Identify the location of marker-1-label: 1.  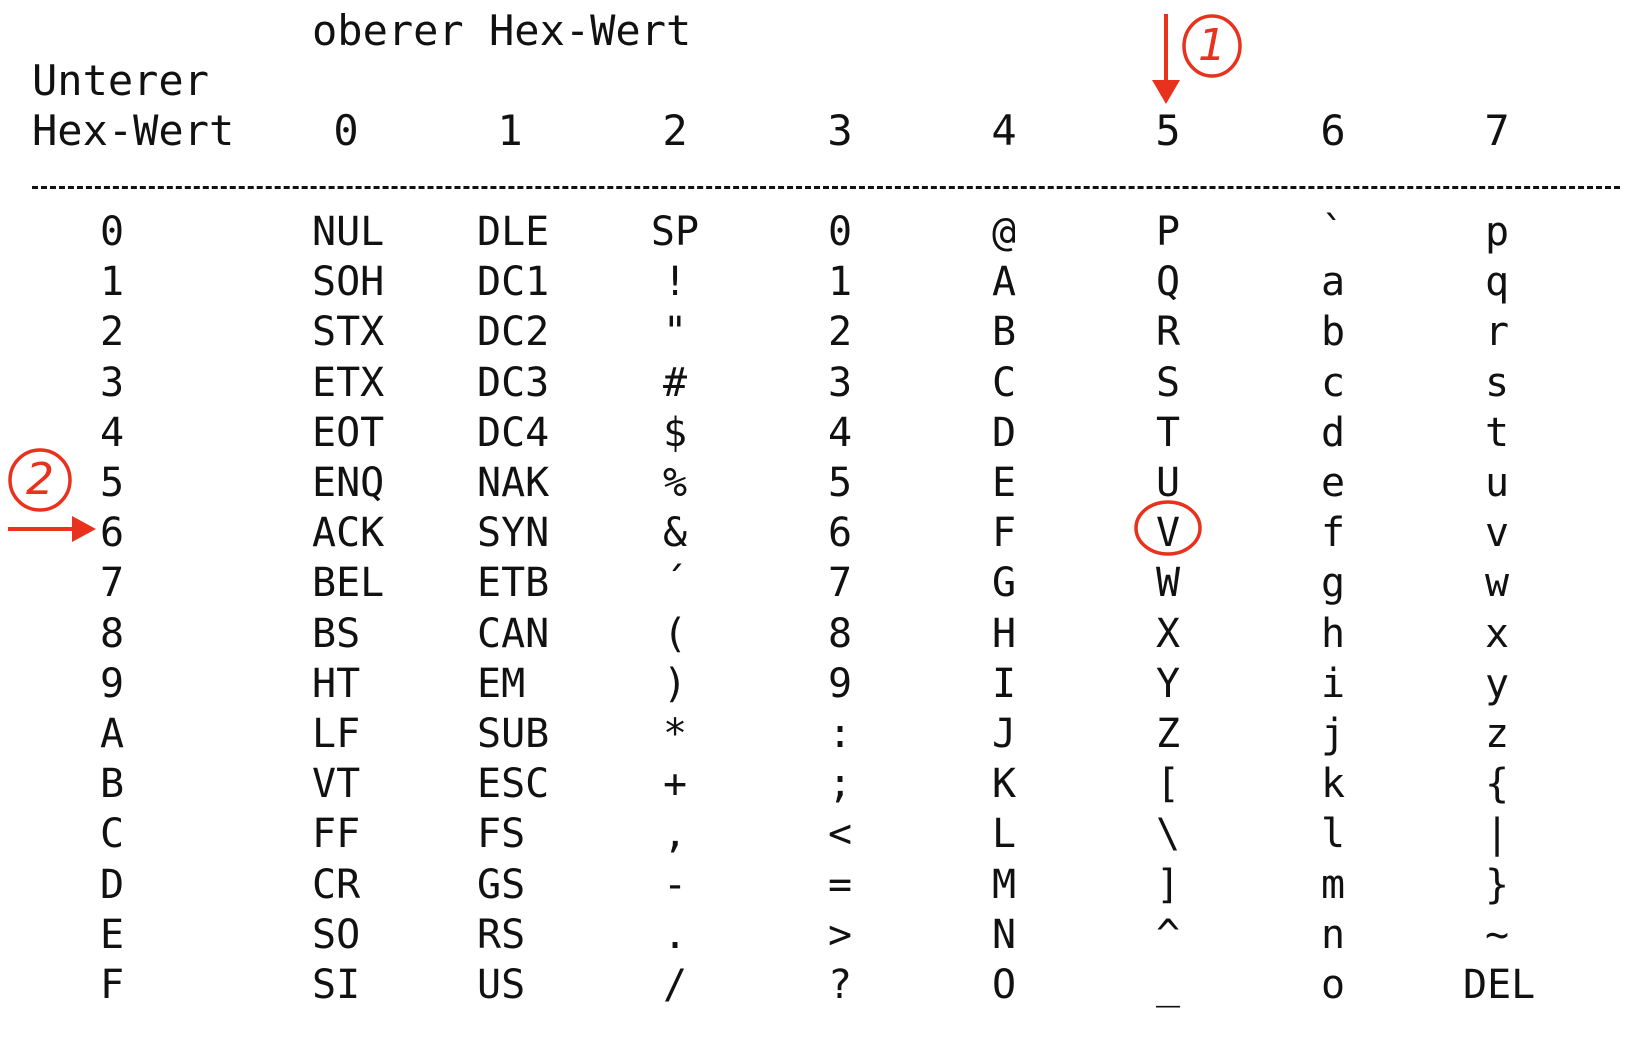
(1212, 45).